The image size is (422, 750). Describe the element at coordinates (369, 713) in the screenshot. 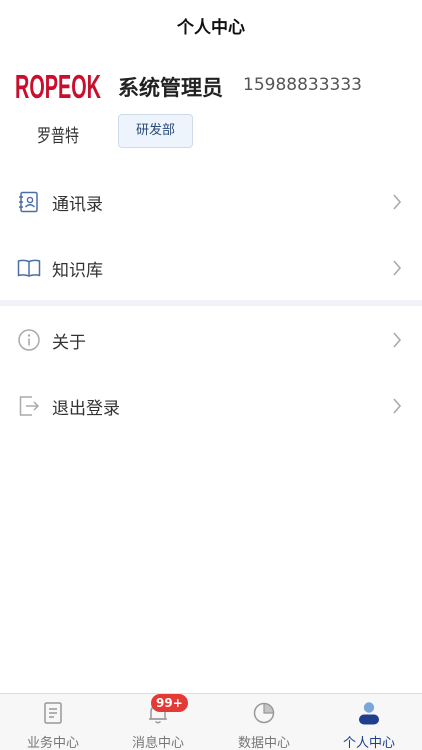

I see `user-icon` at that location.